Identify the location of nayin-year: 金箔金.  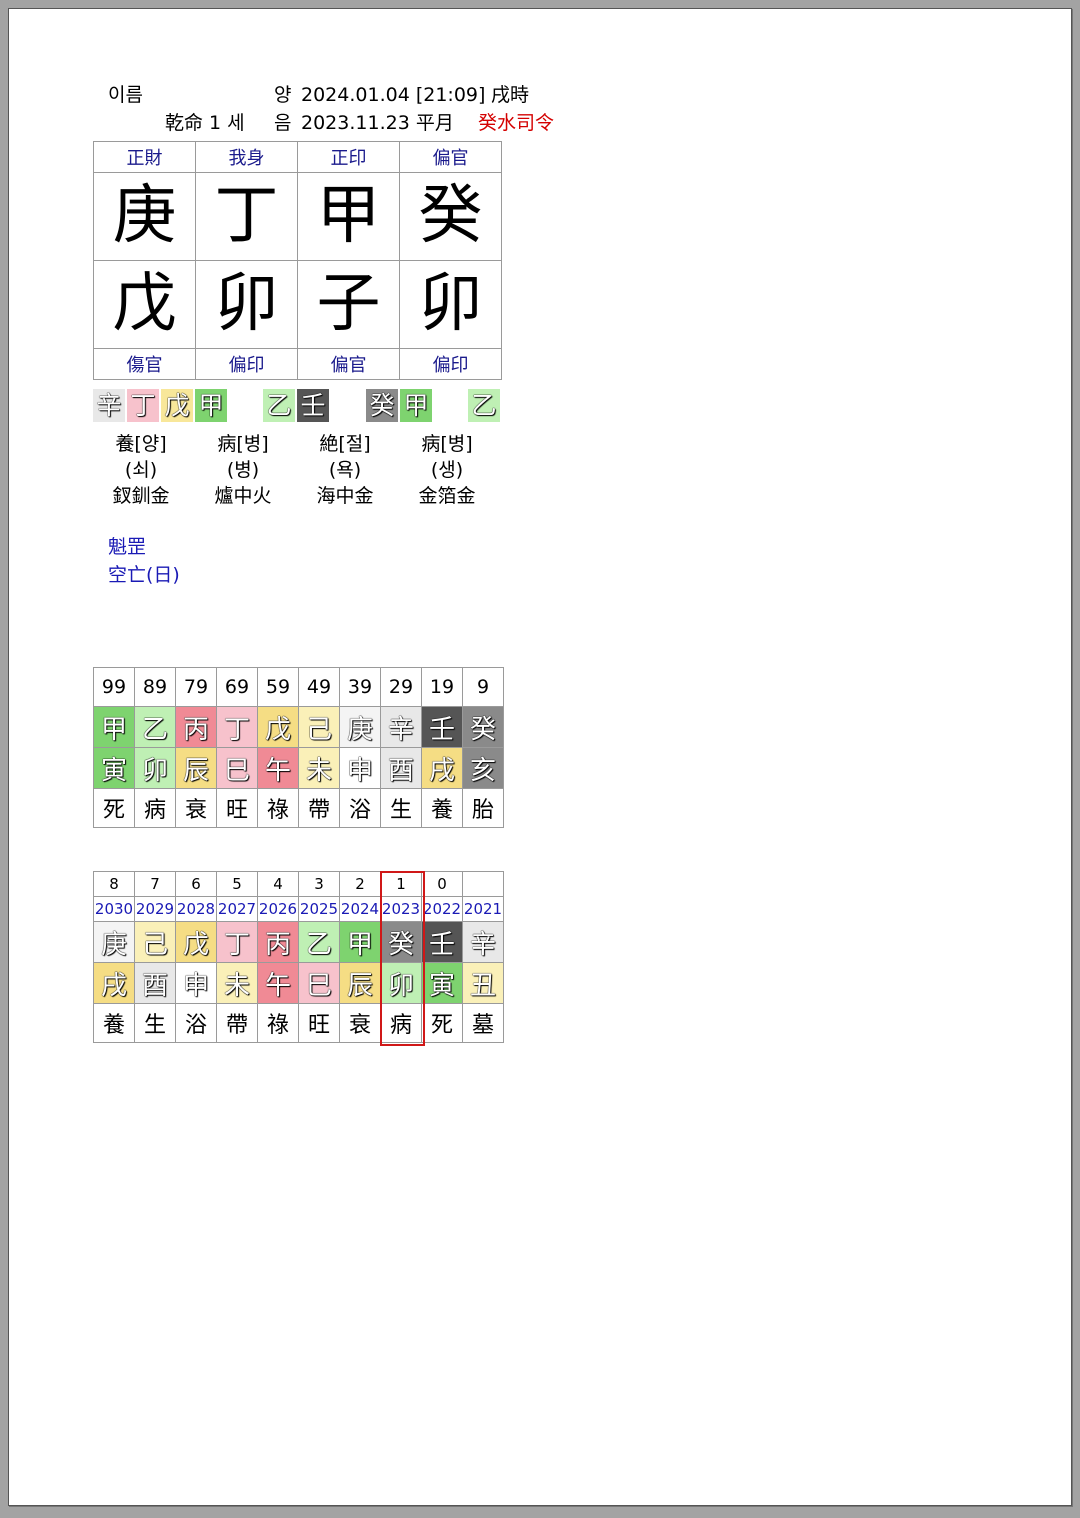
(447, 496).